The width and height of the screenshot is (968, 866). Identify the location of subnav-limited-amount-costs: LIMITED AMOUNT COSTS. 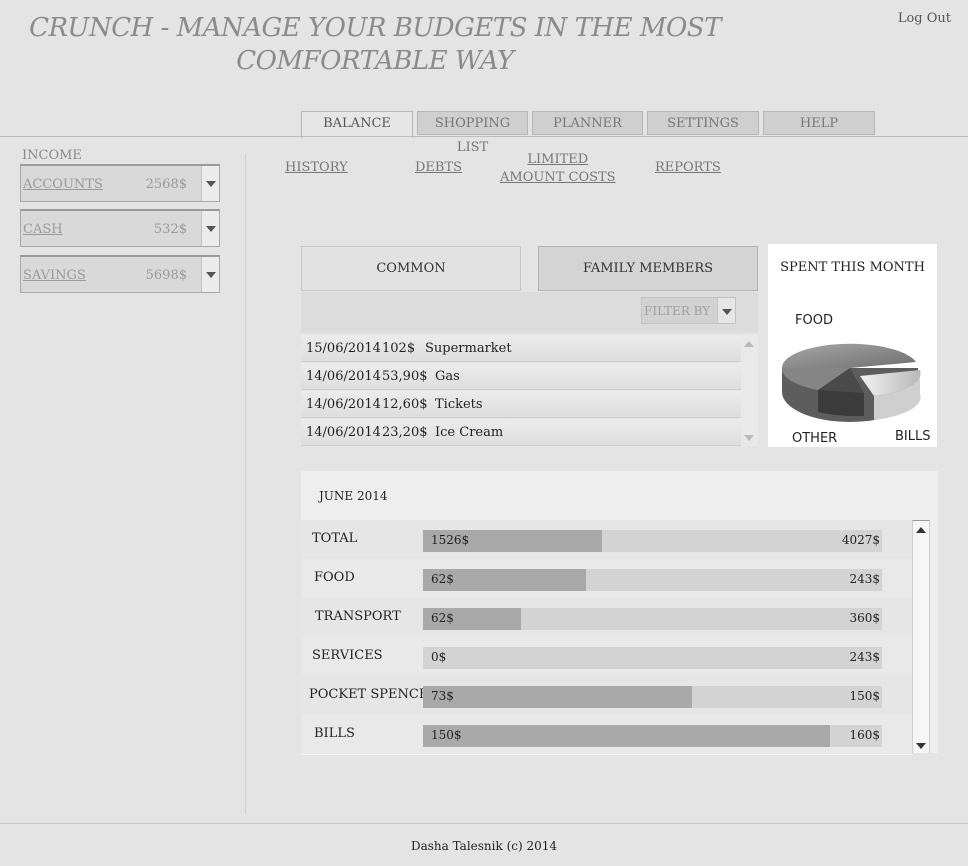
(558, 169).